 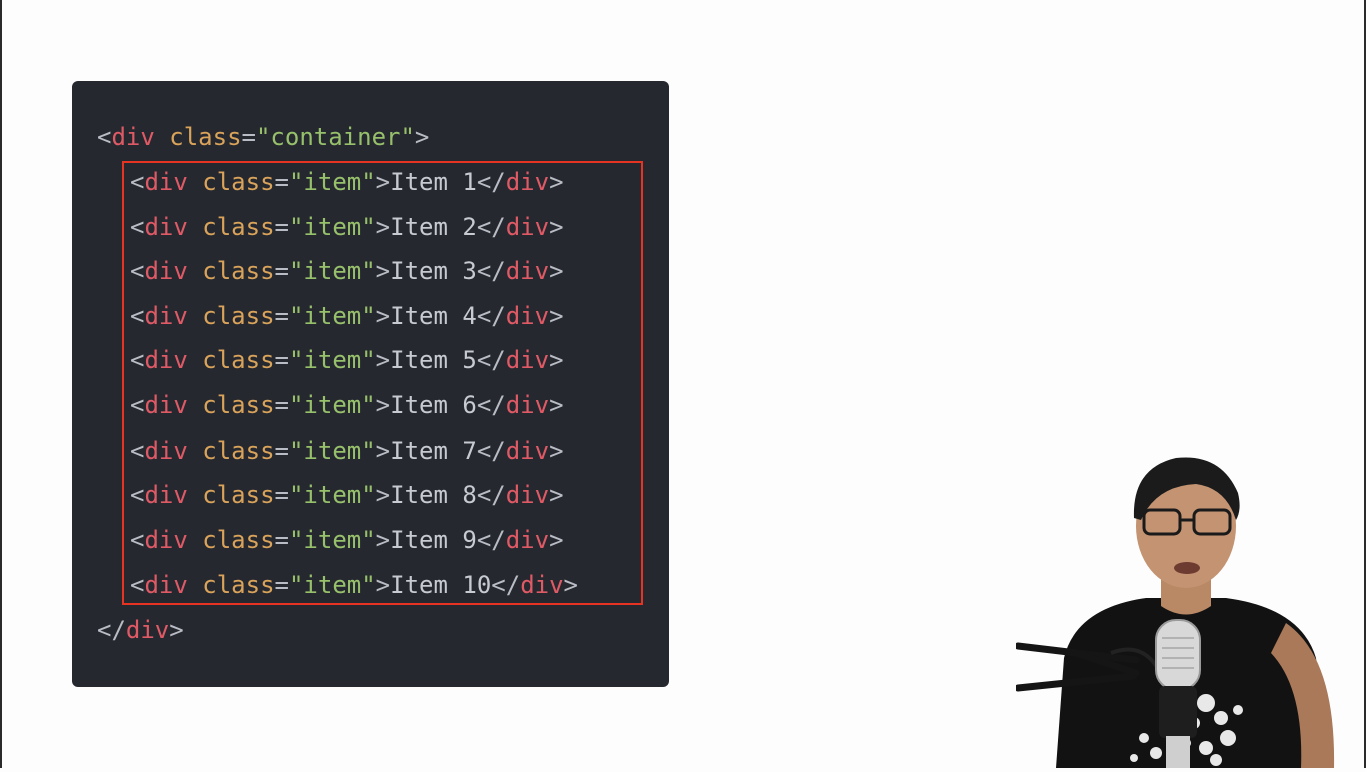 What do you see at coordinates (433, 271) in the screenshot?
I see `code-token-text: Item 3` at bounding box center [433, 271].